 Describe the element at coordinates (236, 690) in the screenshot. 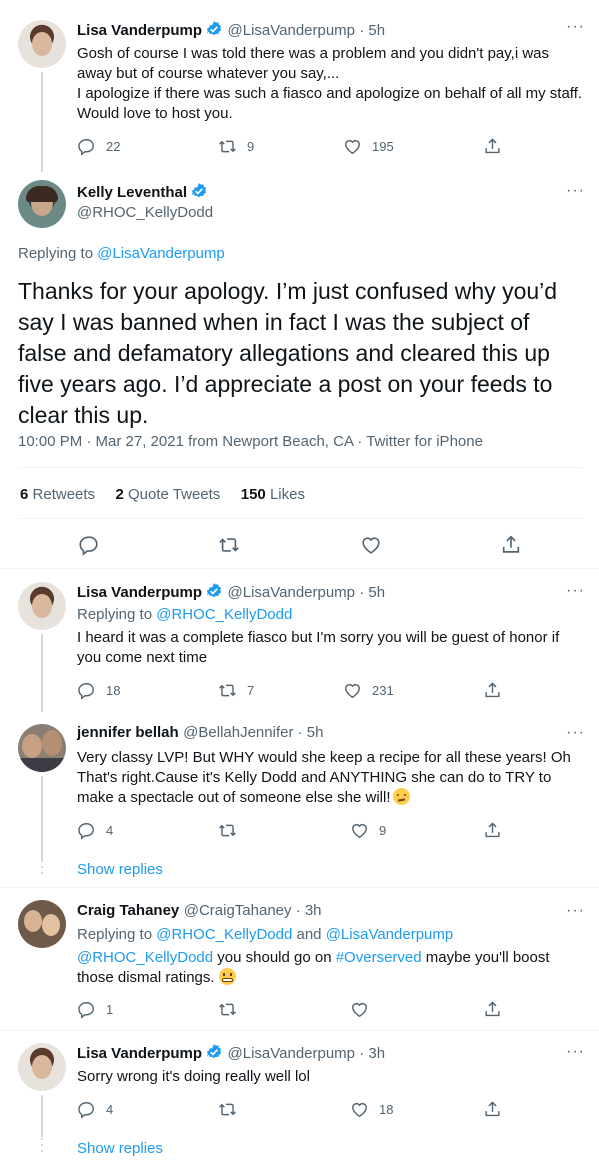

I see `retweet-button: 7` at that location.